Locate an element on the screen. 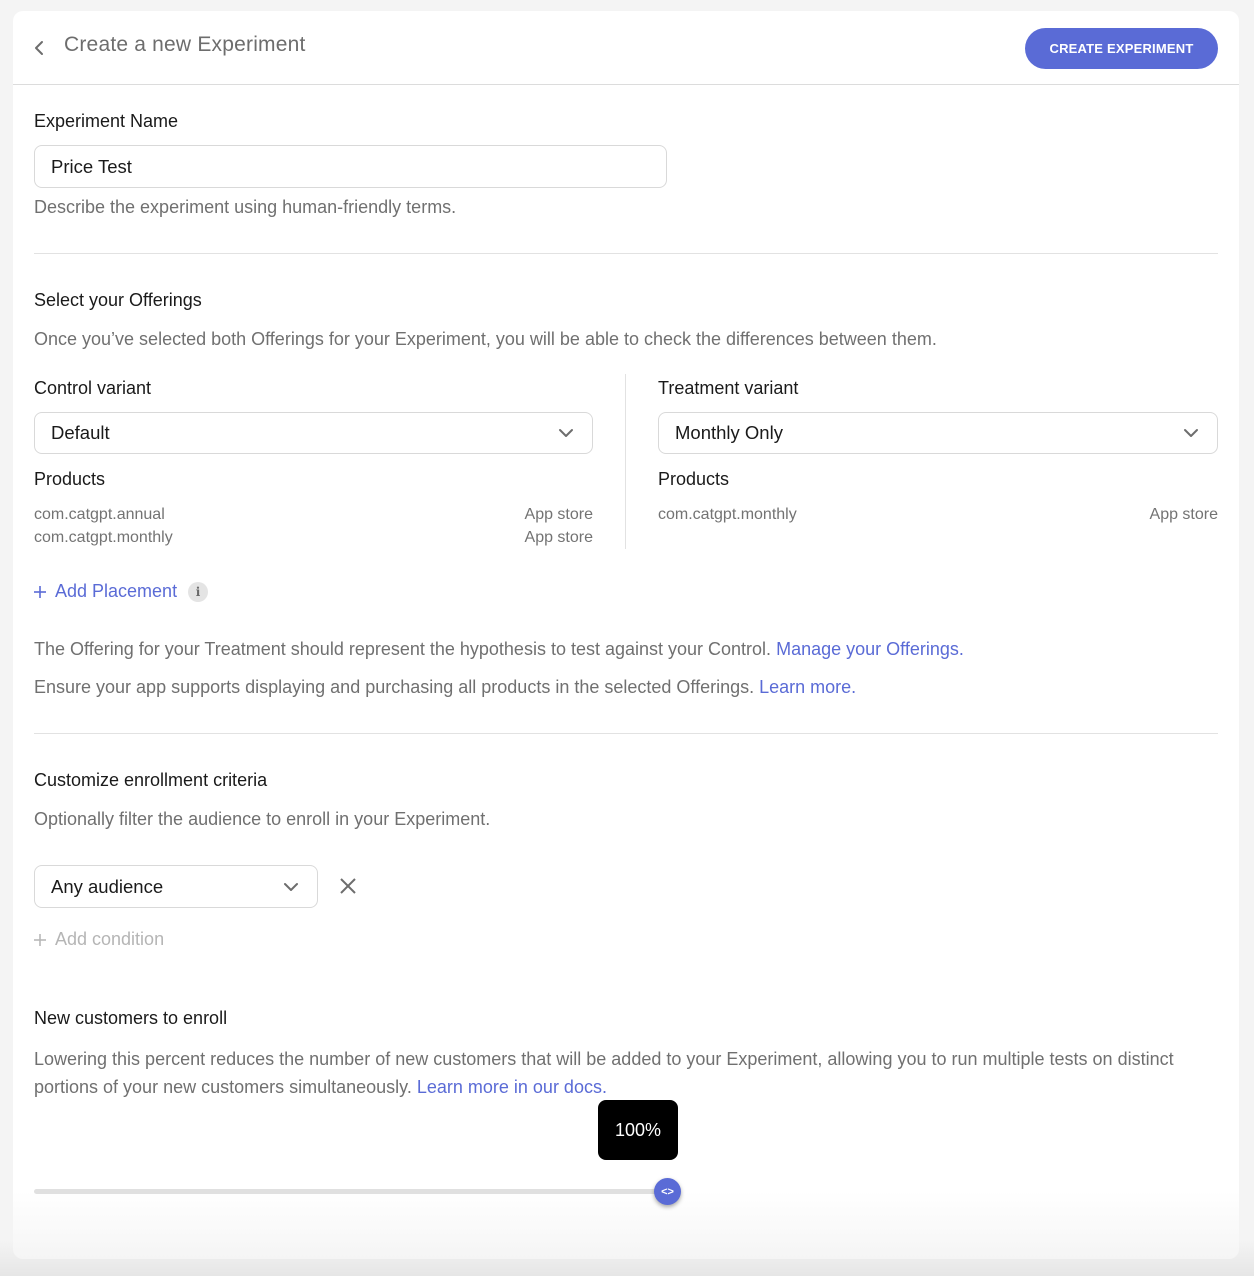 The width and height of the screenshot is (1254, 1276). add-condition-button: Add condition is located at coordinates (98, 939).